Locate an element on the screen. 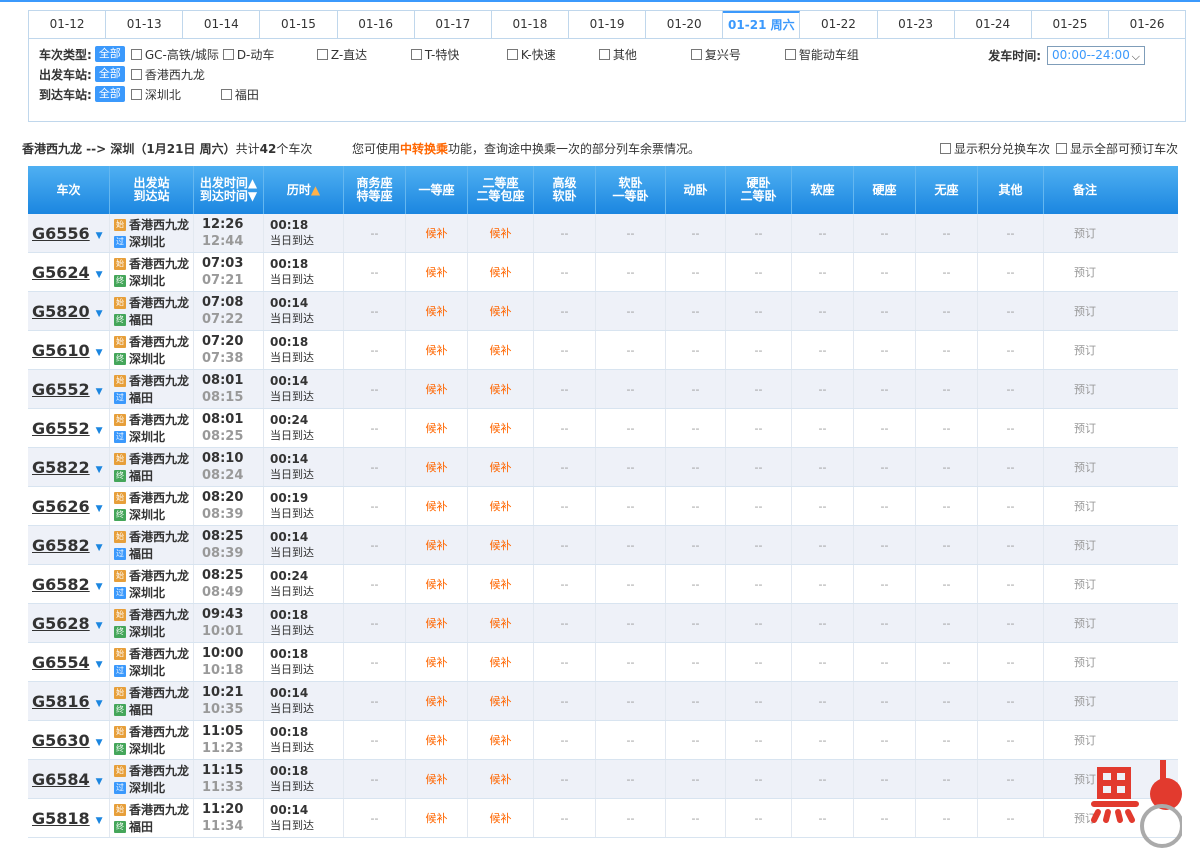 The image size is (1200, 856). train-type-all-button: 全部 is located at coordinates (109, 54).